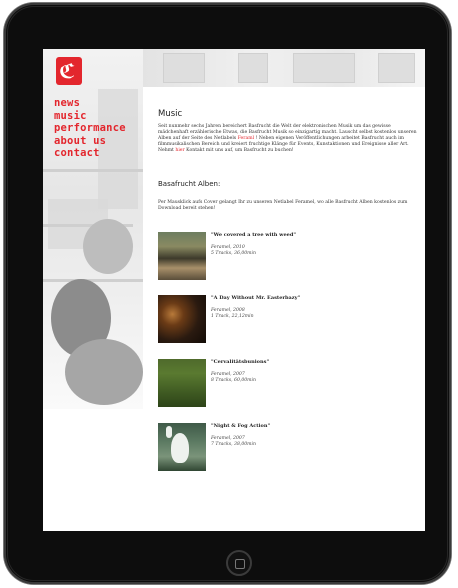  I want to click on album-title: "A Day Without Mr. Easterbazy", so click(256, 298).